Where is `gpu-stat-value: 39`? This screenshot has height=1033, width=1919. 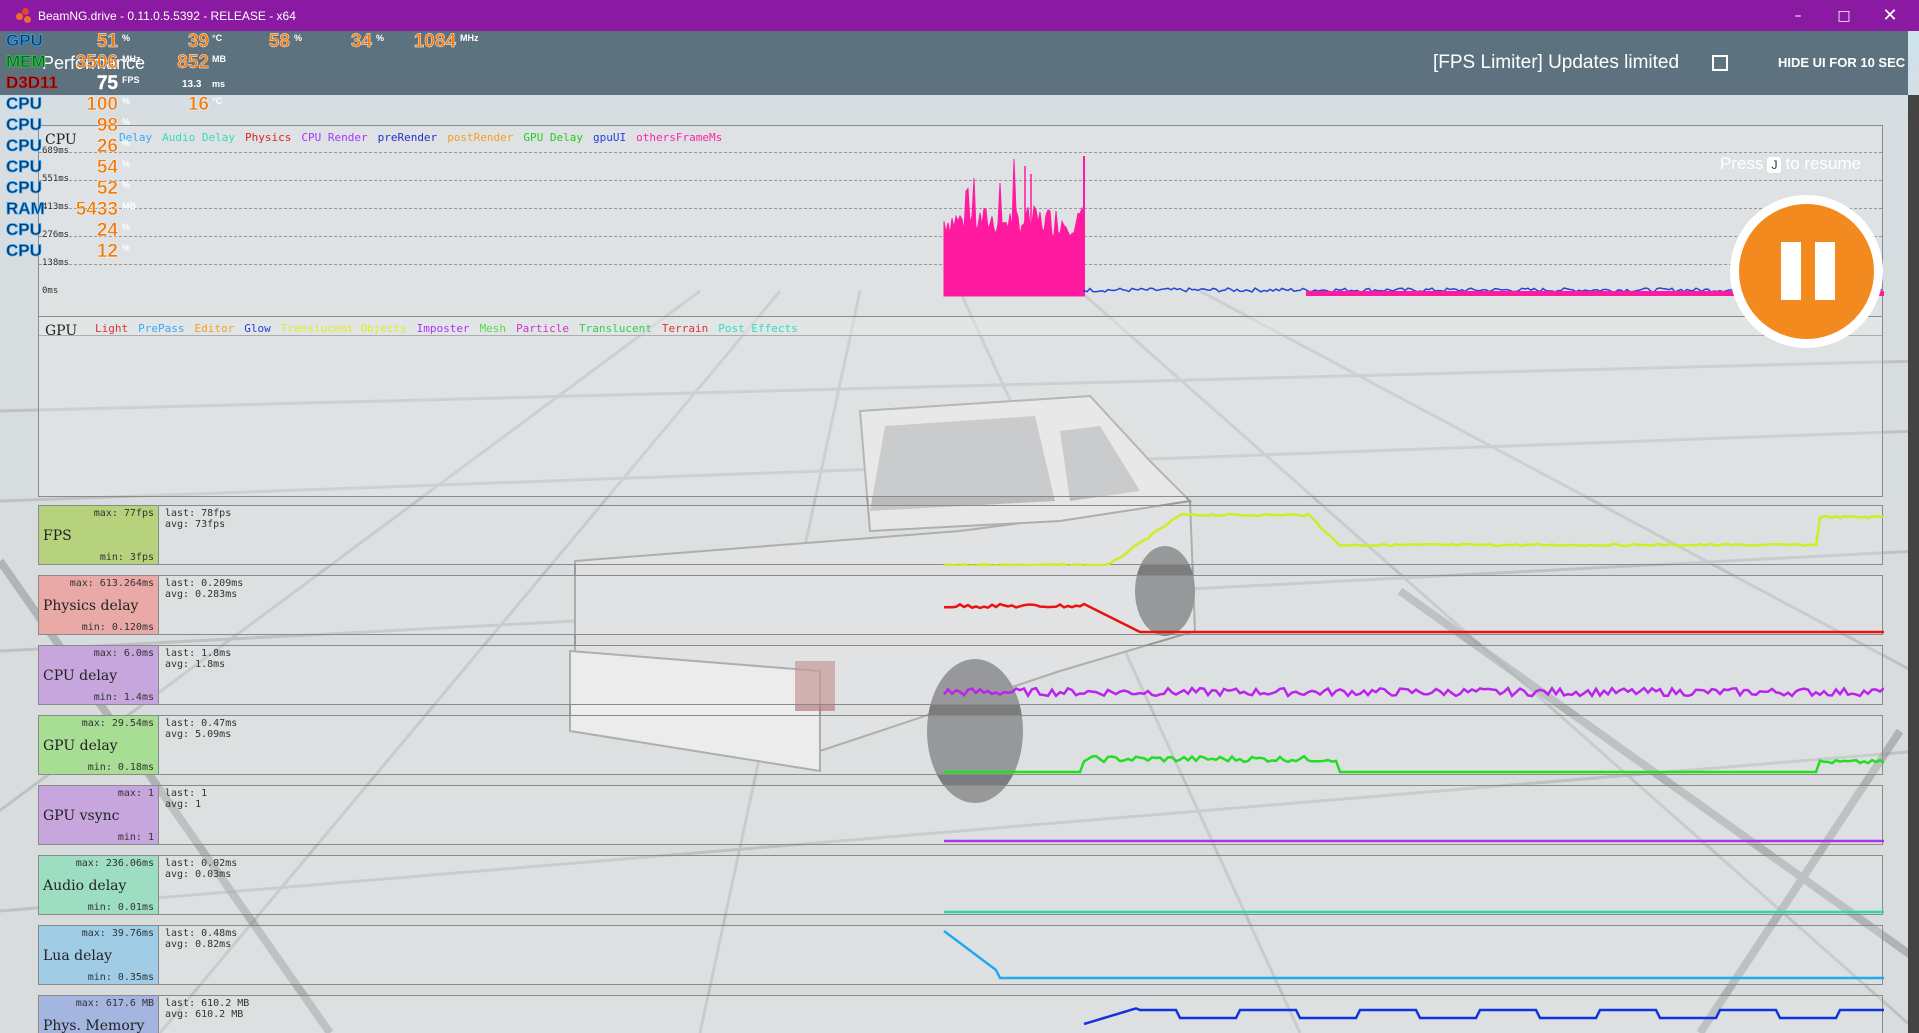 gpu-stat-value: 39 is located at coordinates (198, 41).